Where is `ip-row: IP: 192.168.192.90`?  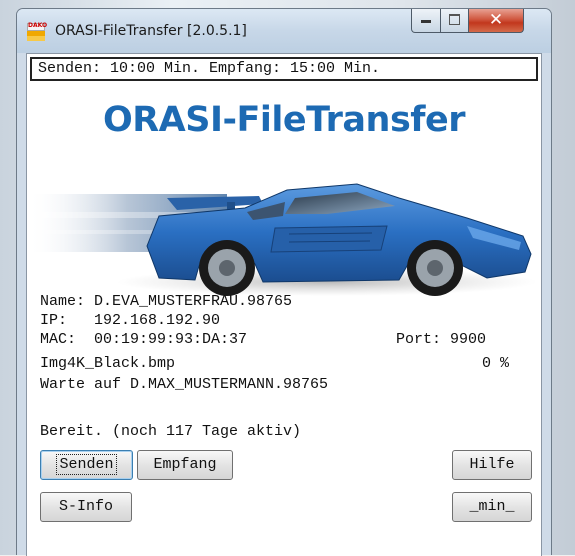
ip-row: IP: 192.168.192.90 is located at coordinates (130, 321).